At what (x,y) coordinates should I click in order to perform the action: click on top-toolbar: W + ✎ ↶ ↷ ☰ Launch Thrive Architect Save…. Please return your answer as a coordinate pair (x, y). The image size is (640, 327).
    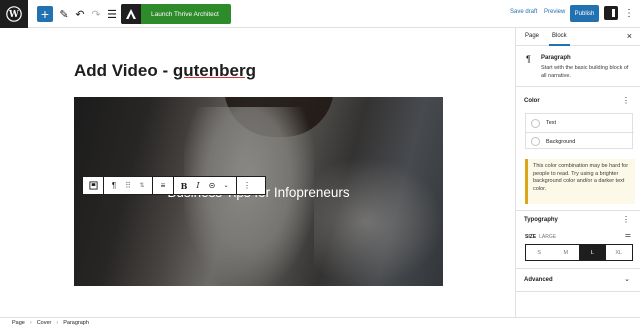
    Looking at the image, I should click on (320, 14).